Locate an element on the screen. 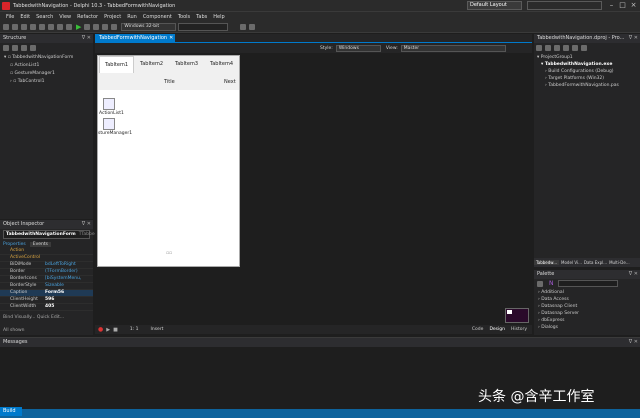  property-row: Border (TFormBorder) is located at coordinates (46, 272).